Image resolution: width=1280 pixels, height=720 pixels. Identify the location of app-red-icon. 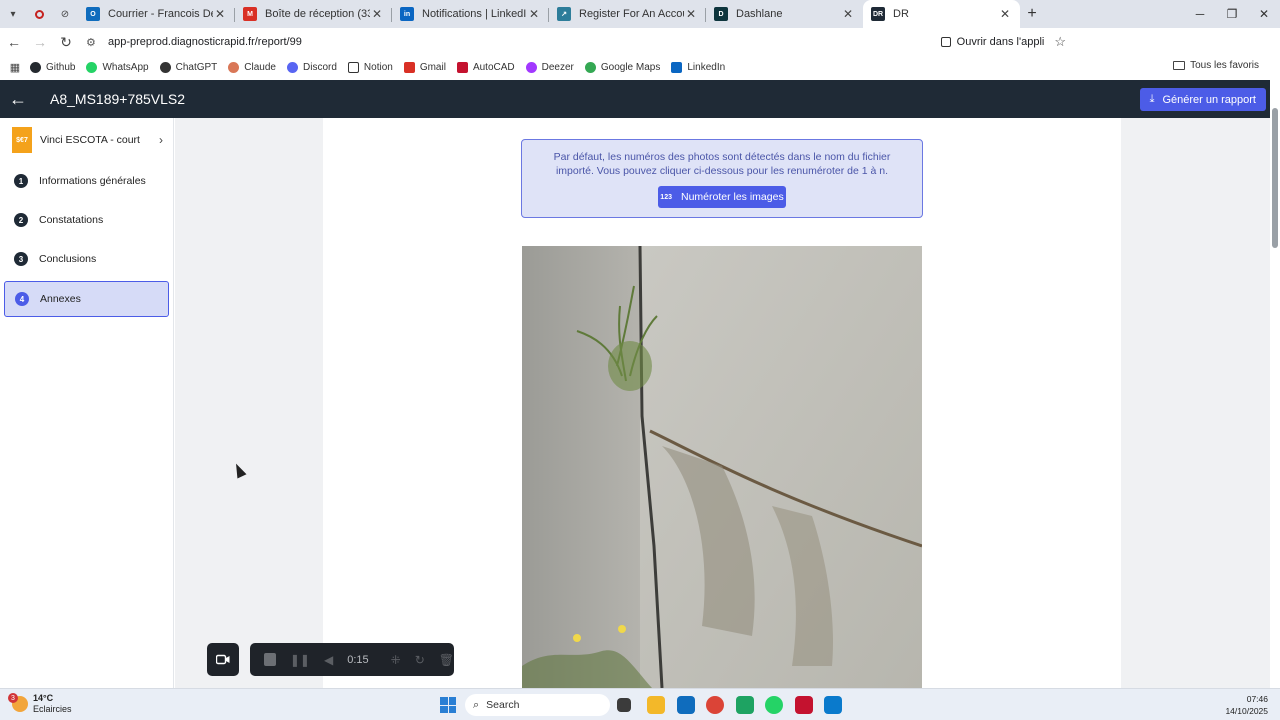
(804, 705).